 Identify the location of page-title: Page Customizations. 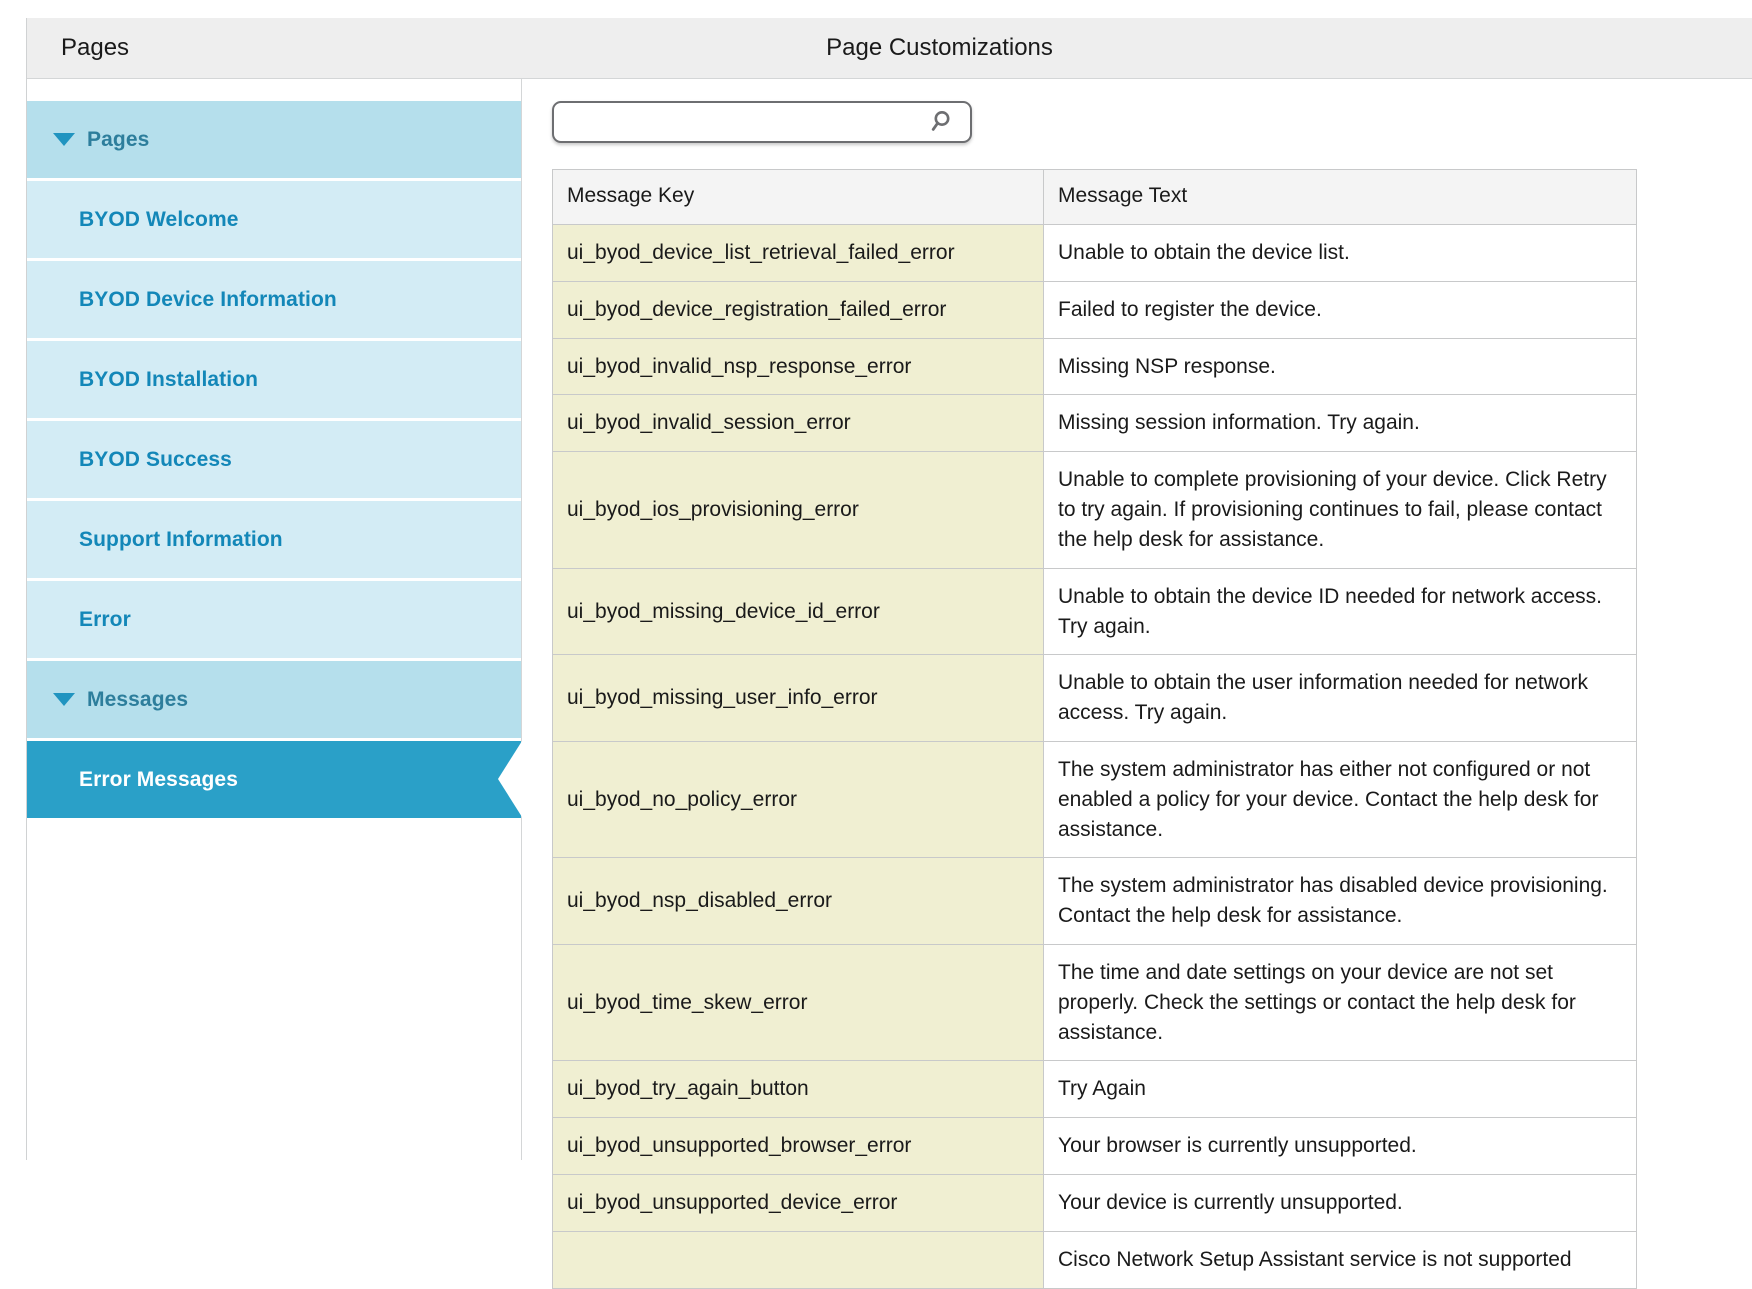
(939, 47).